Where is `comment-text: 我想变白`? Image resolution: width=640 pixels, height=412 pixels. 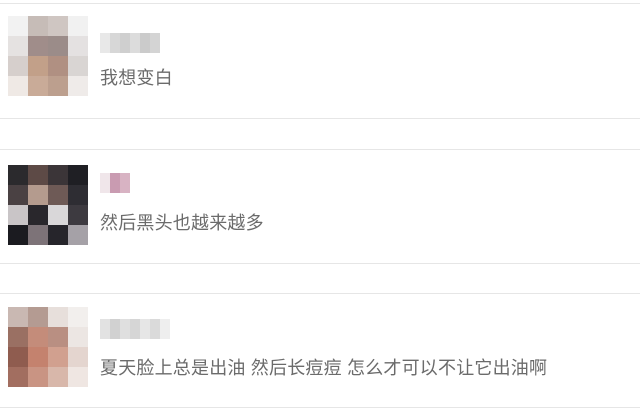 comment-text: 我想变白 is located at coordinates (136, 78).